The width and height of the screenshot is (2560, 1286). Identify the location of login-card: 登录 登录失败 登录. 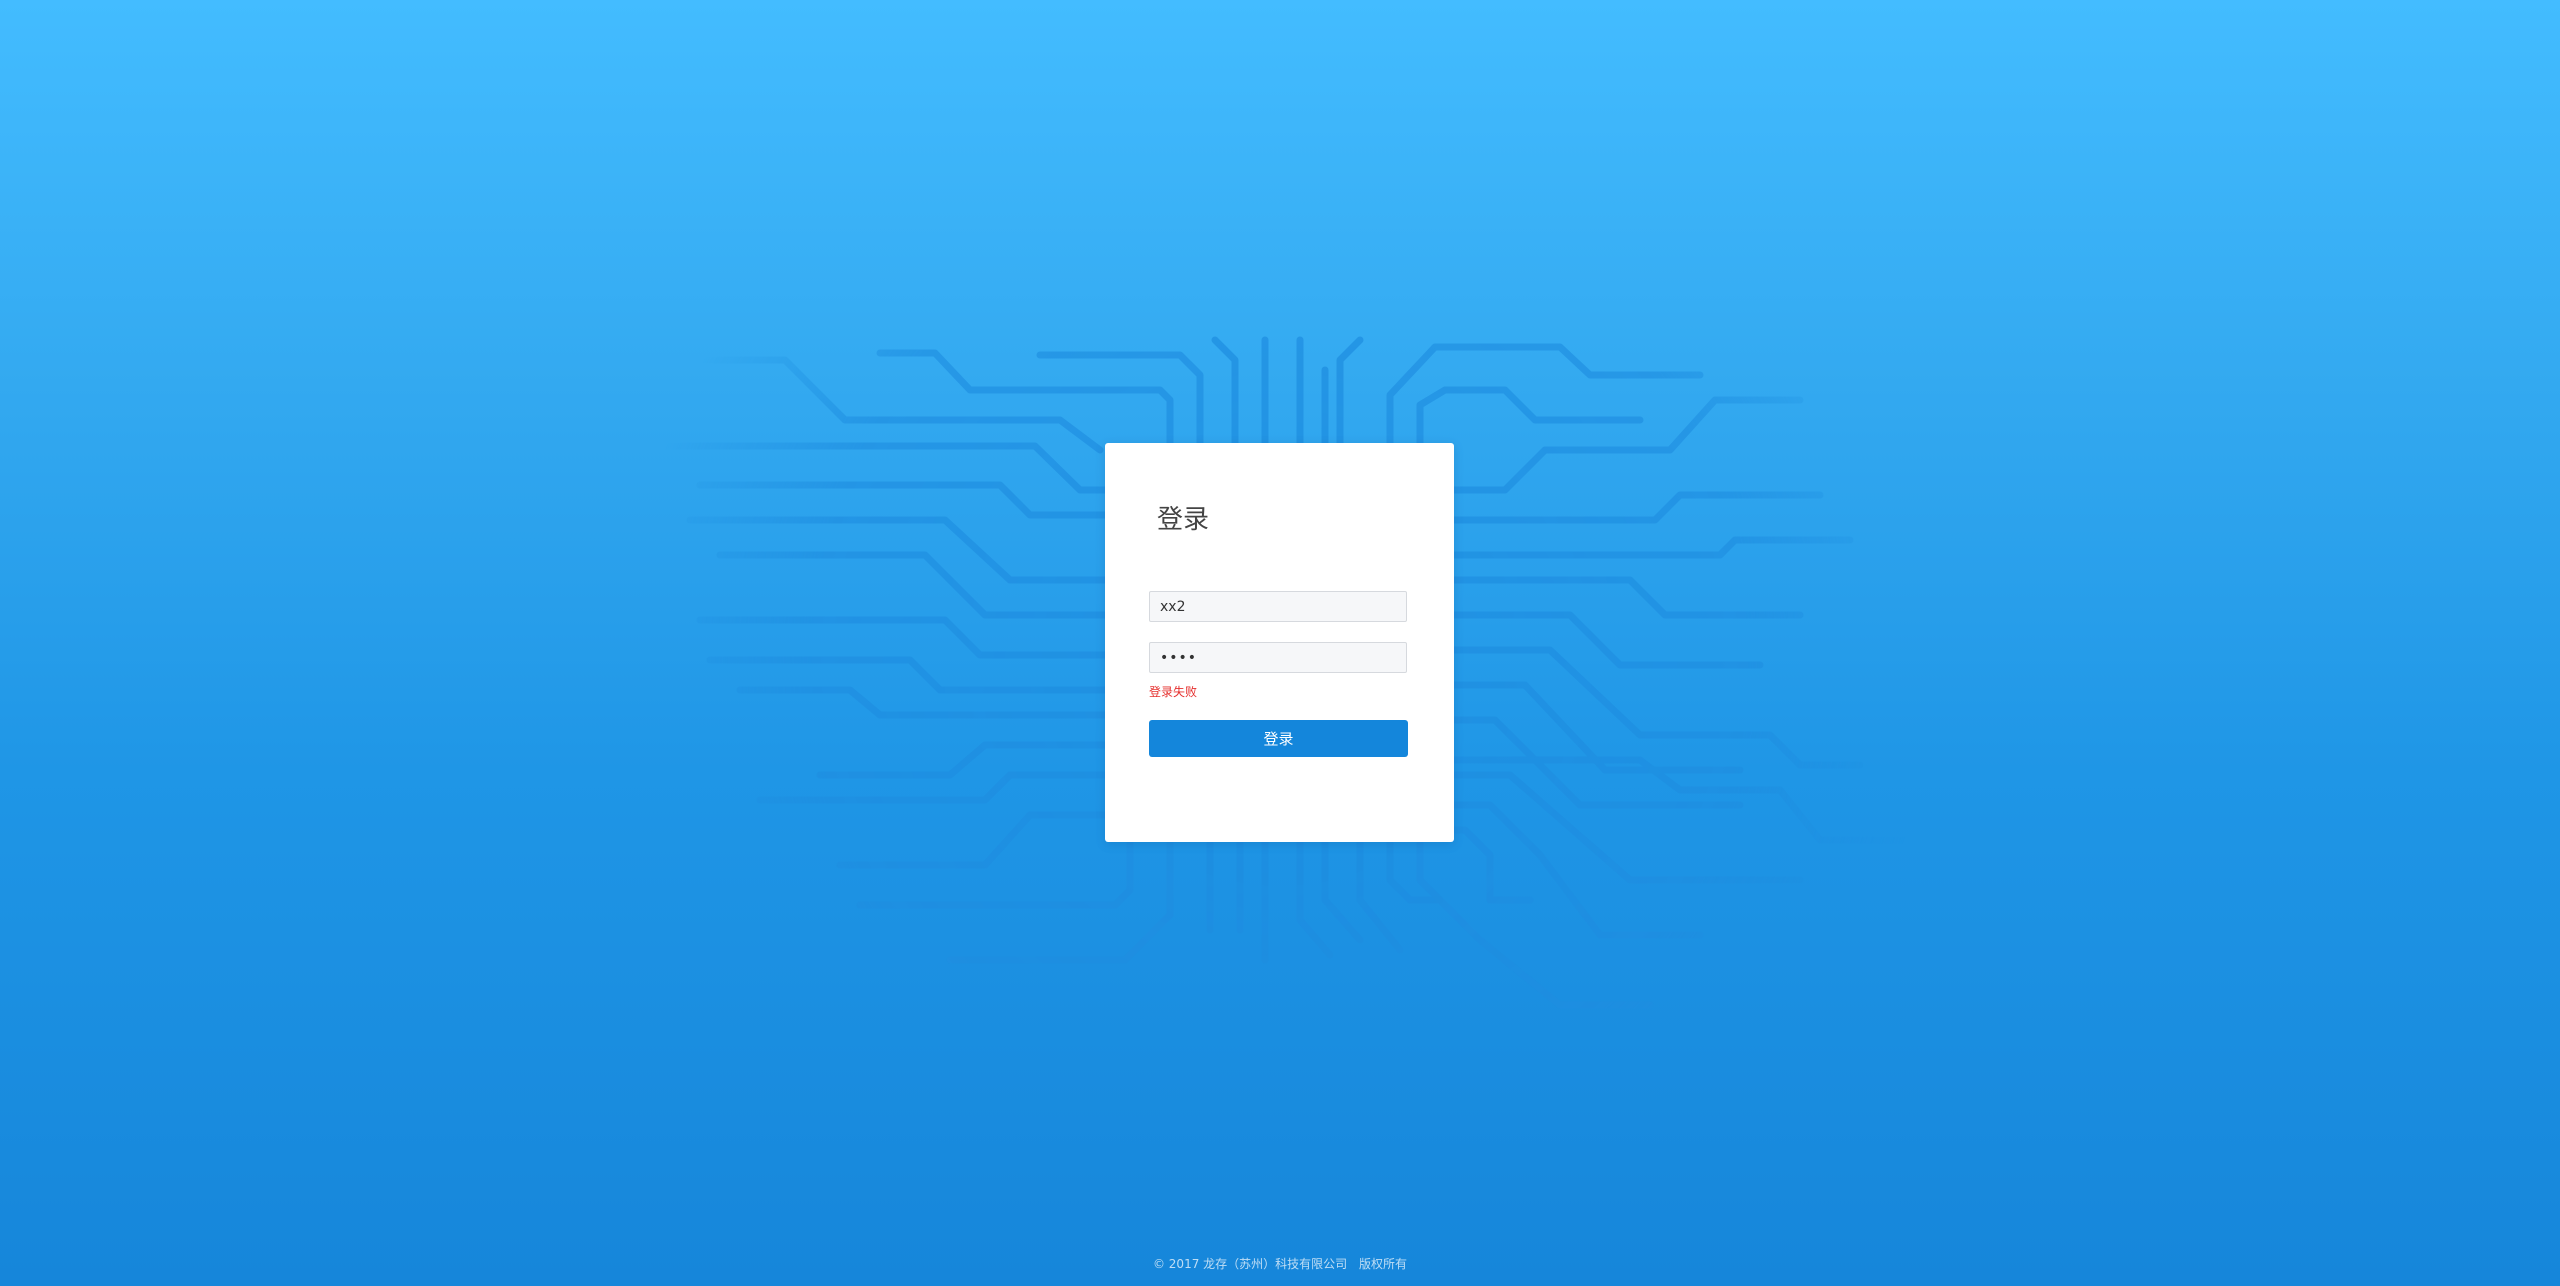
(1279, 642).